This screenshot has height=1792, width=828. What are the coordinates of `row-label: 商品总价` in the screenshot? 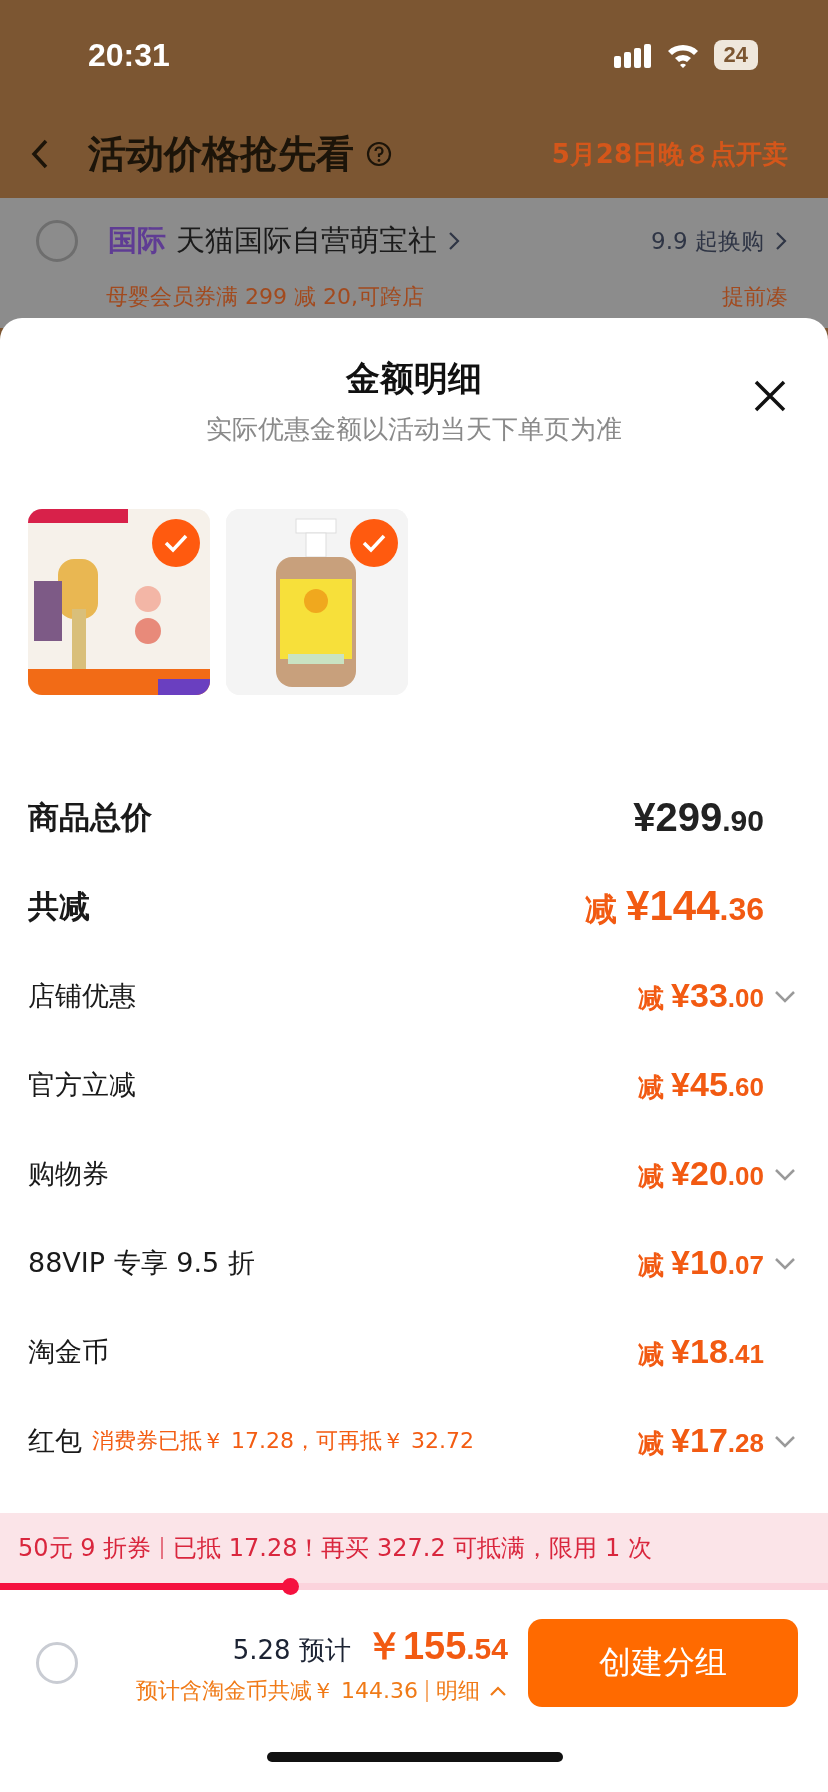 It's located at (90, 817).